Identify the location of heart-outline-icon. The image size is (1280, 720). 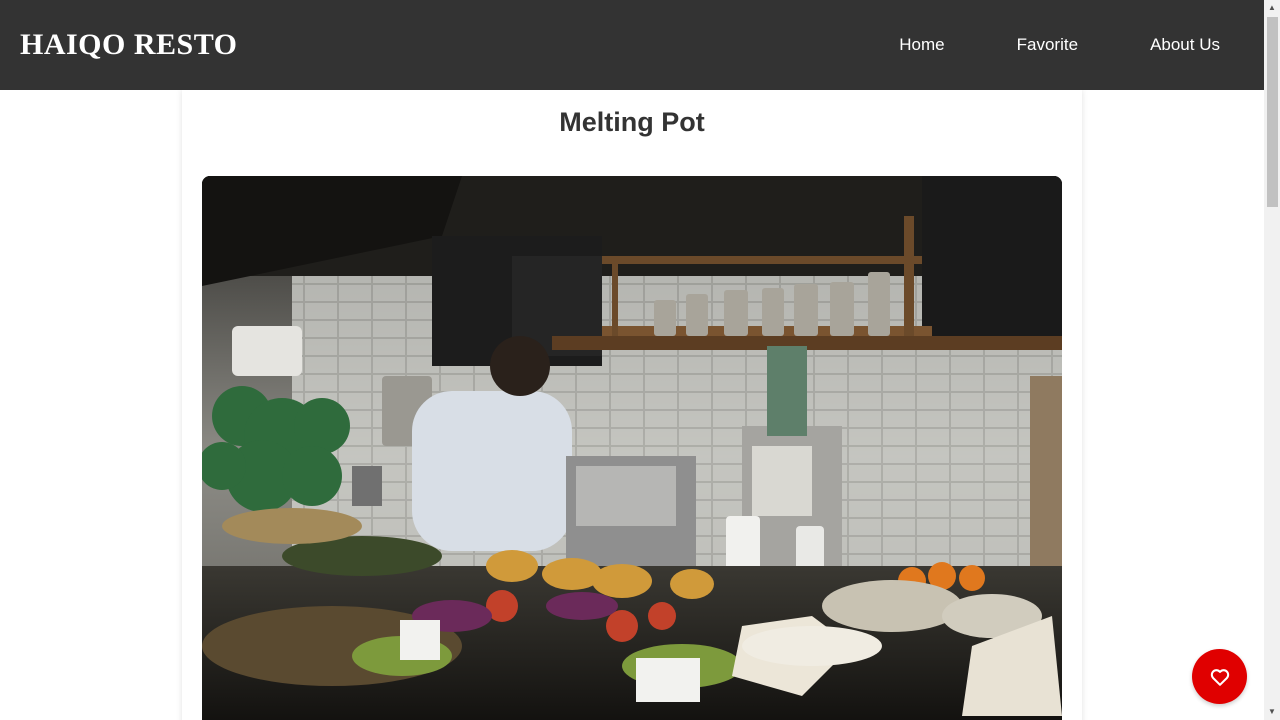
(1219, 677).